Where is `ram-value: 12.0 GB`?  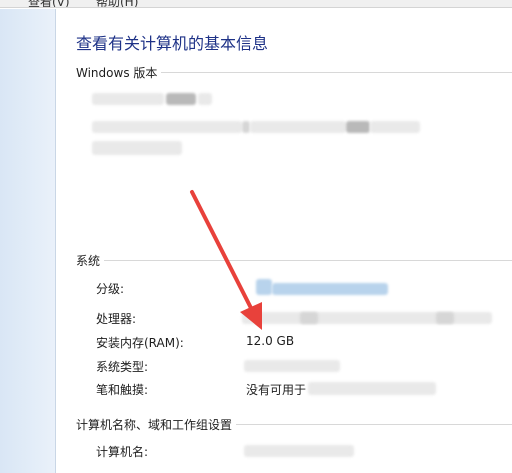 ram-value: 12.0 GB is located at coordinates (270, 341).